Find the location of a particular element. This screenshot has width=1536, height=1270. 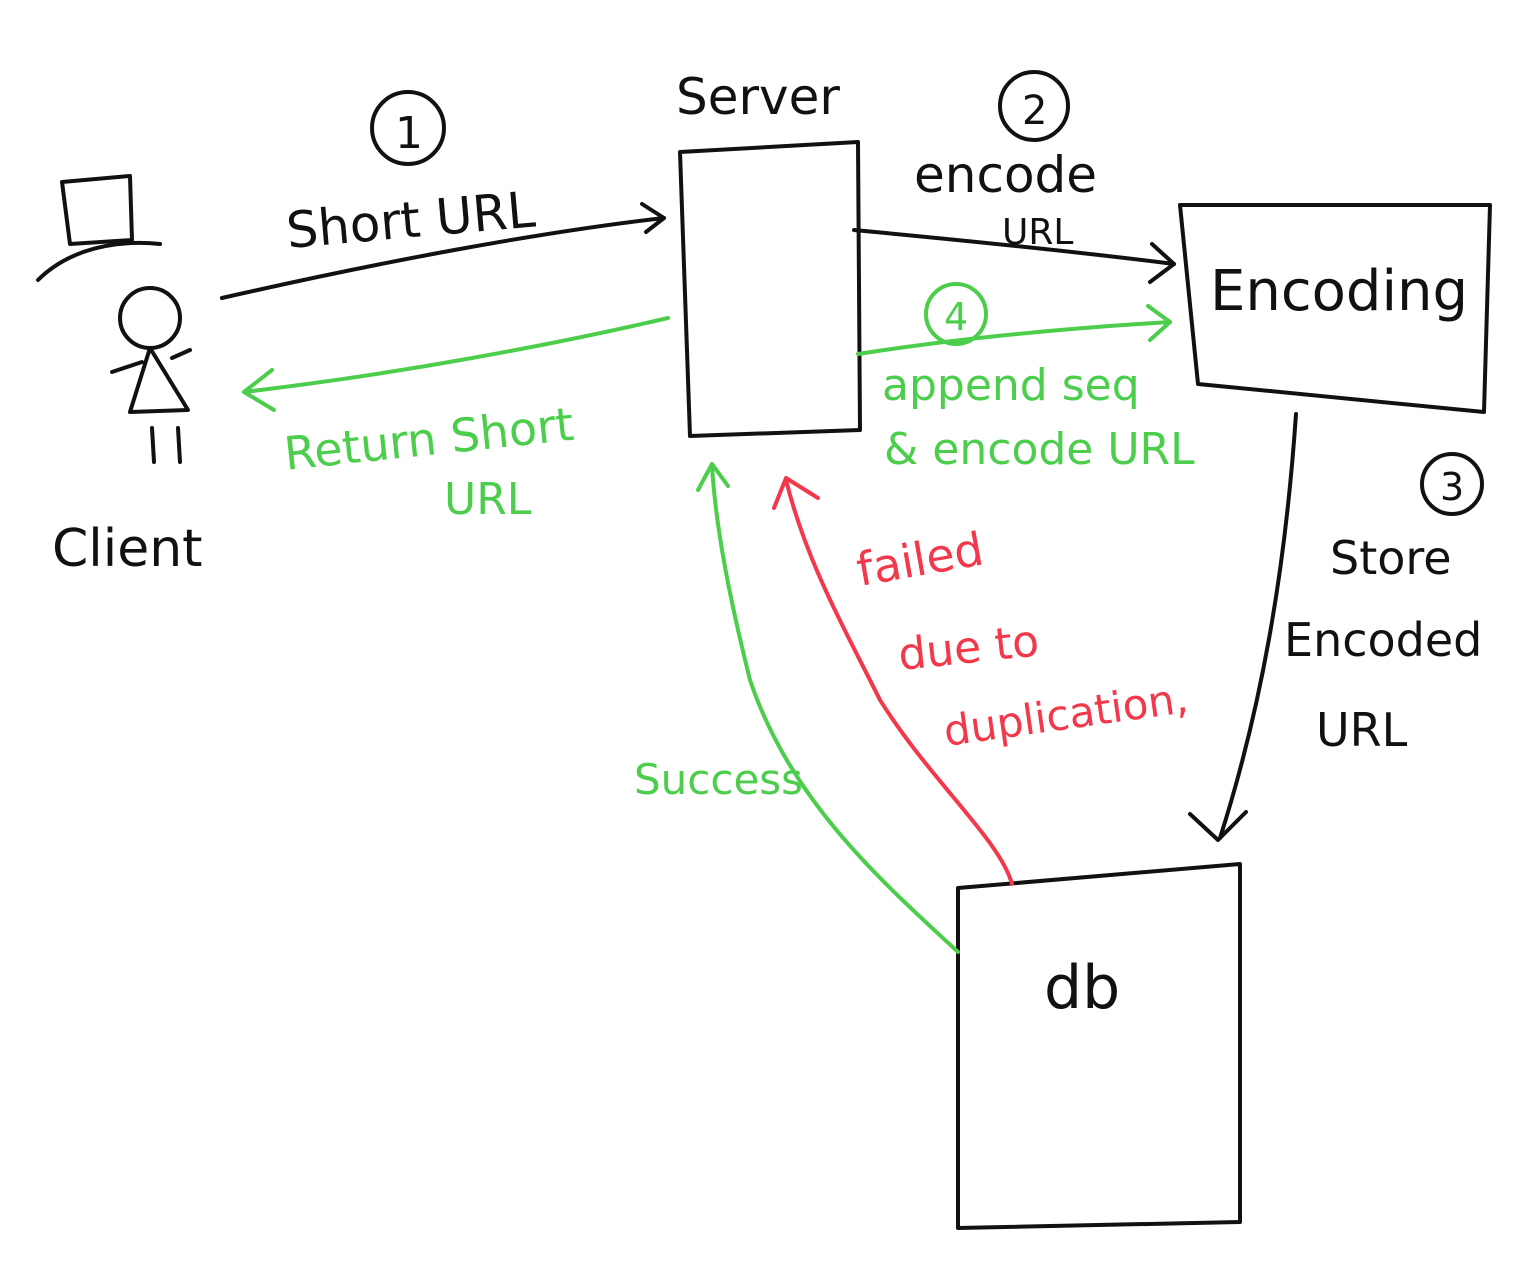

encoding-label: Encoding is located at coordinates (1339, 291).